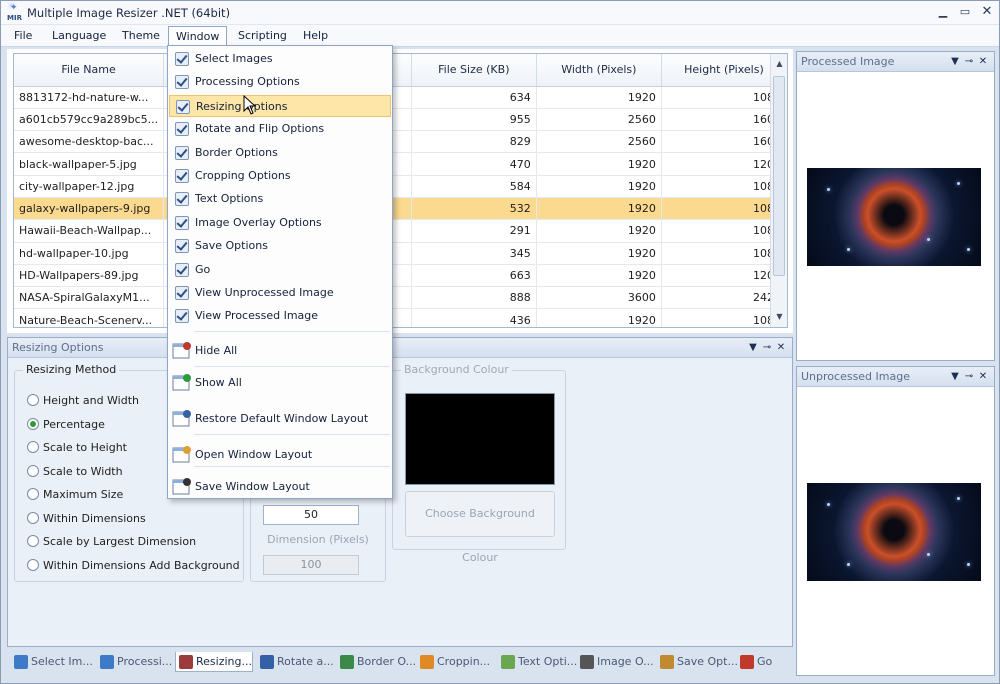 The width and height of the screenshot is (1000, 684). I want to click on table-row: city-wallpaper-12.jpgC:\U58419201080, so click(400, 186).